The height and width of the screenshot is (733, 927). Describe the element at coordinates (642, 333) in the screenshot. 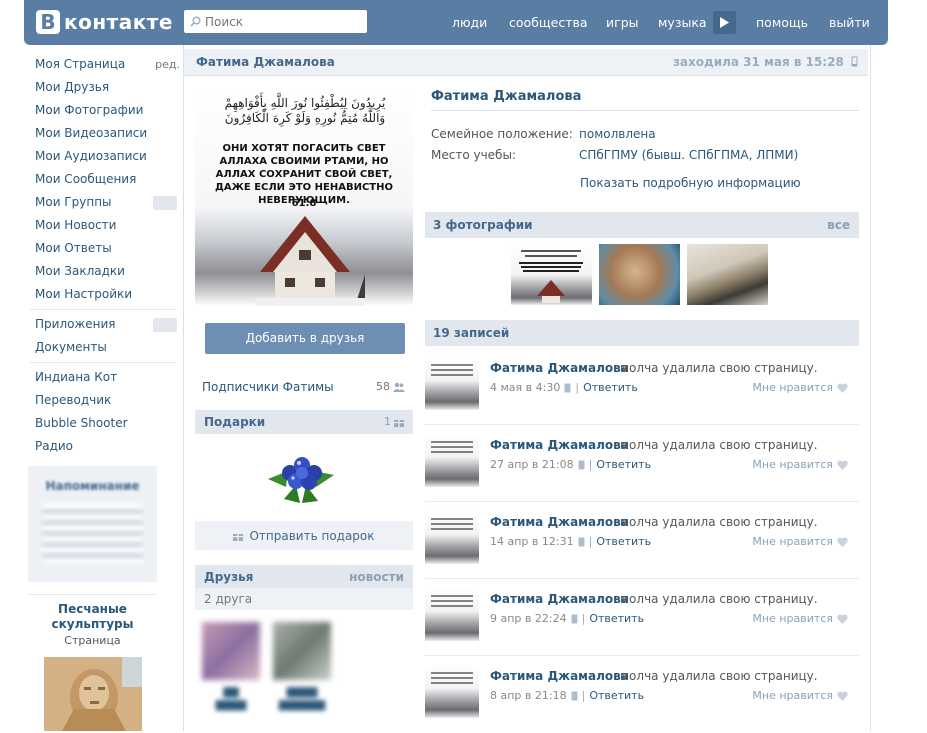

I see `wall-header: 19 записей` at that location.